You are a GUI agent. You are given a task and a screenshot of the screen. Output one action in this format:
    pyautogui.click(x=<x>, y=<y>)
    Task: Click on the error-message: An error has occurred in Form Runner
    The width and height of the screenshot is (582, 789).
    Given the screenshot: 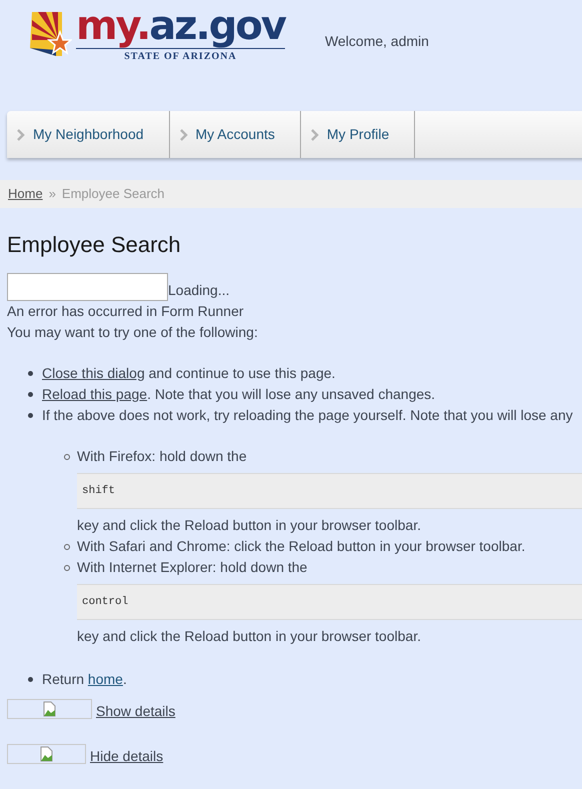 What is the action you would take?
    pyautogui.click(x=126, y=311)
    